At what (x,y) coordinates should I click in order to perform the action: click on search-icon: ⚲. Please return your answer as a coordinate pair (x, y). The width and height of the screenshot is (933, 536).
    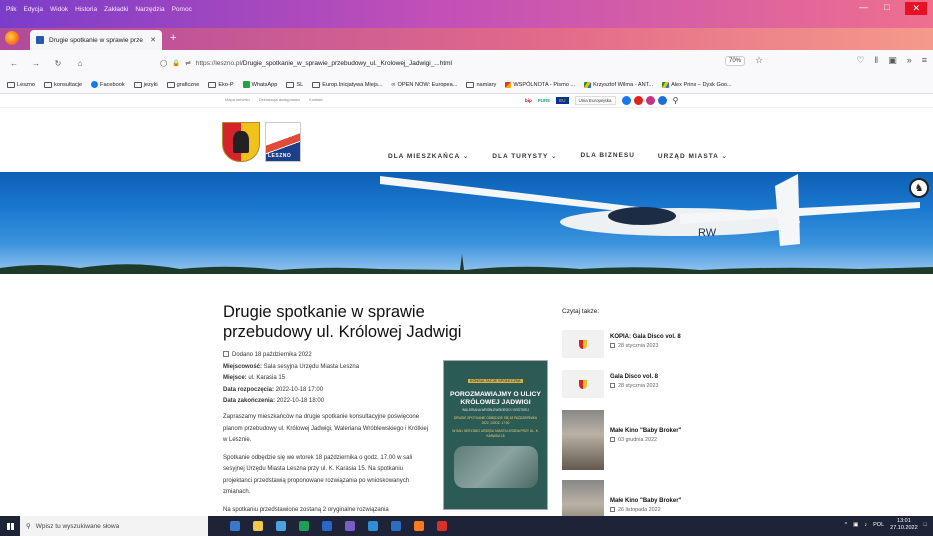
    Looking at the image, I should click on (676, 100).